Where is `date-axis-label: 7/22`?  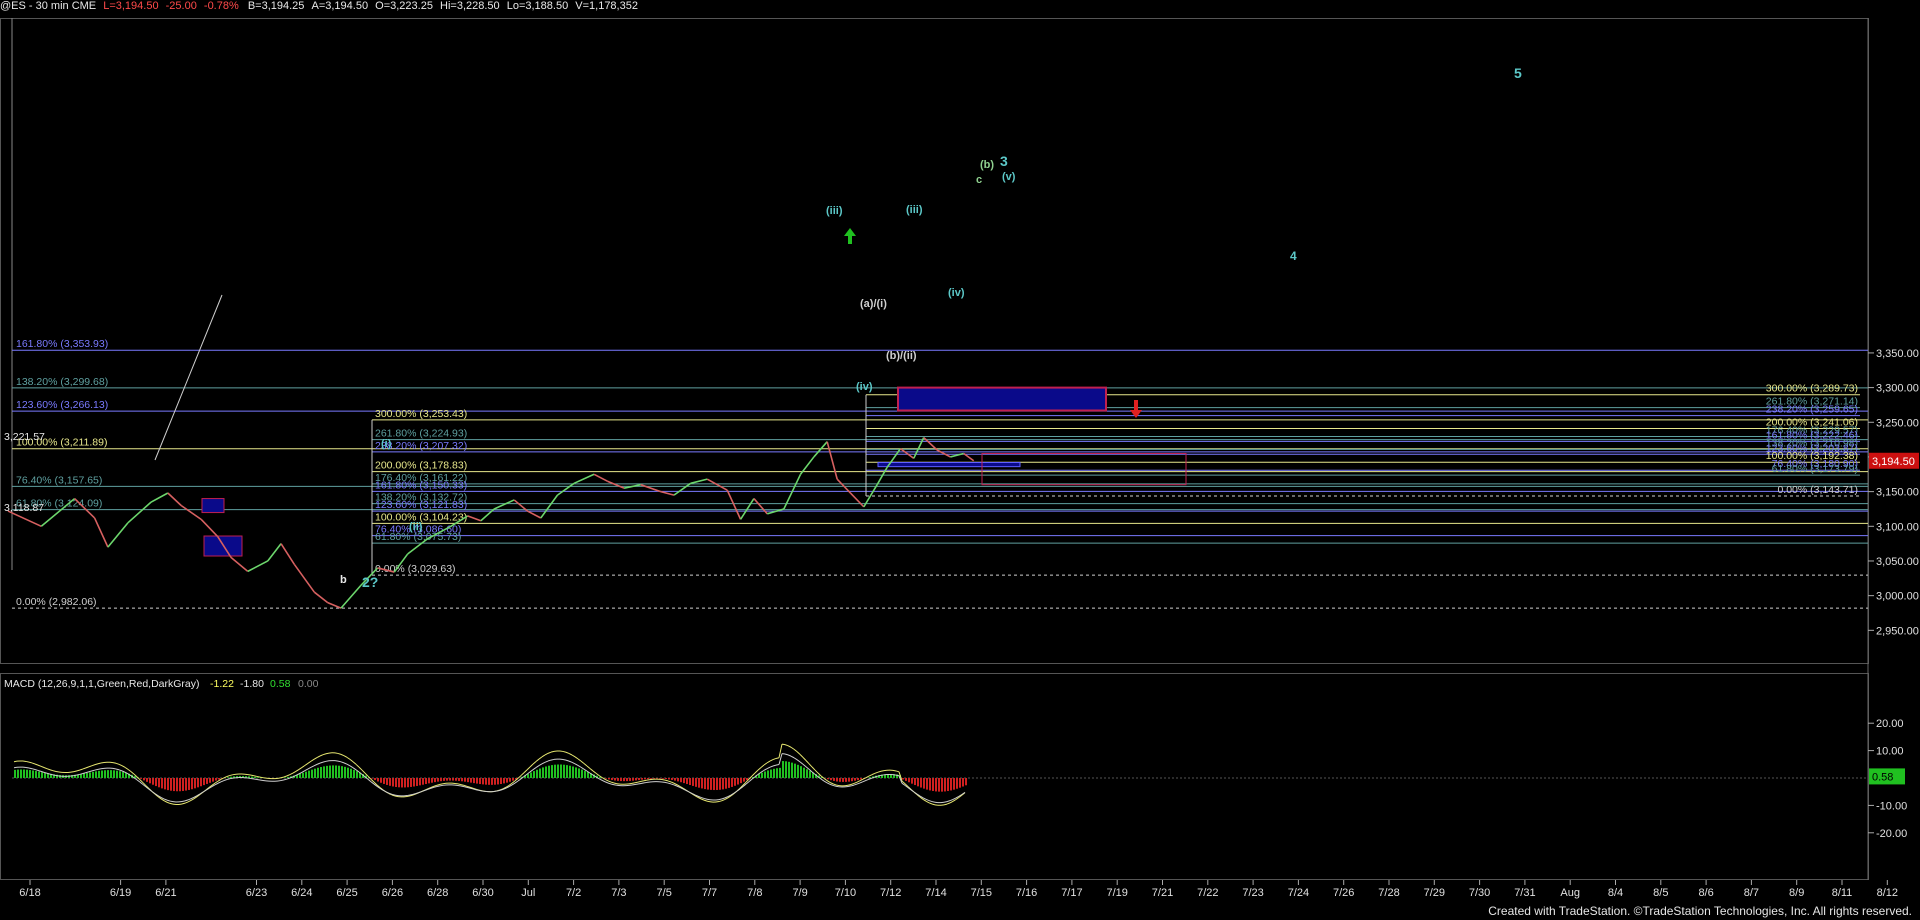
date-axis-label: 7/22 is located at coordinates (1207, 893).